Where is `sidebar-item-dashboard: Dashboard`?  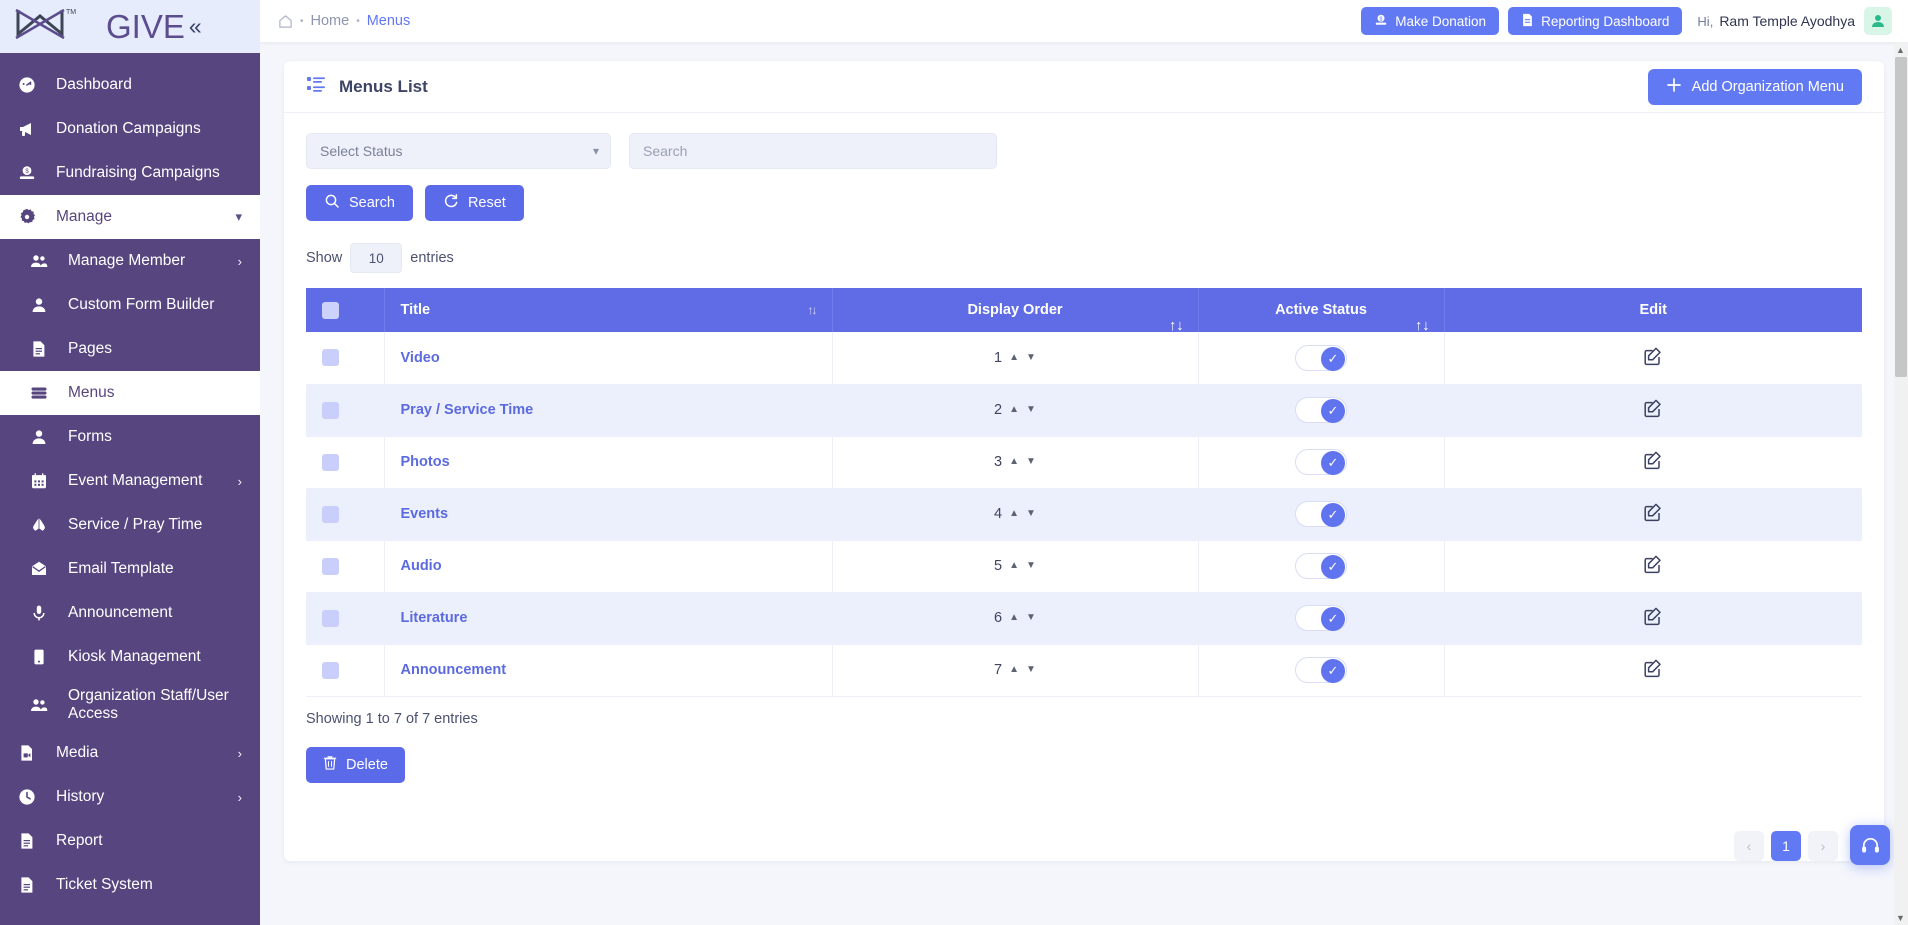
sidebar-item-dashboard: Dashboard is located at coordinates (130, 85).